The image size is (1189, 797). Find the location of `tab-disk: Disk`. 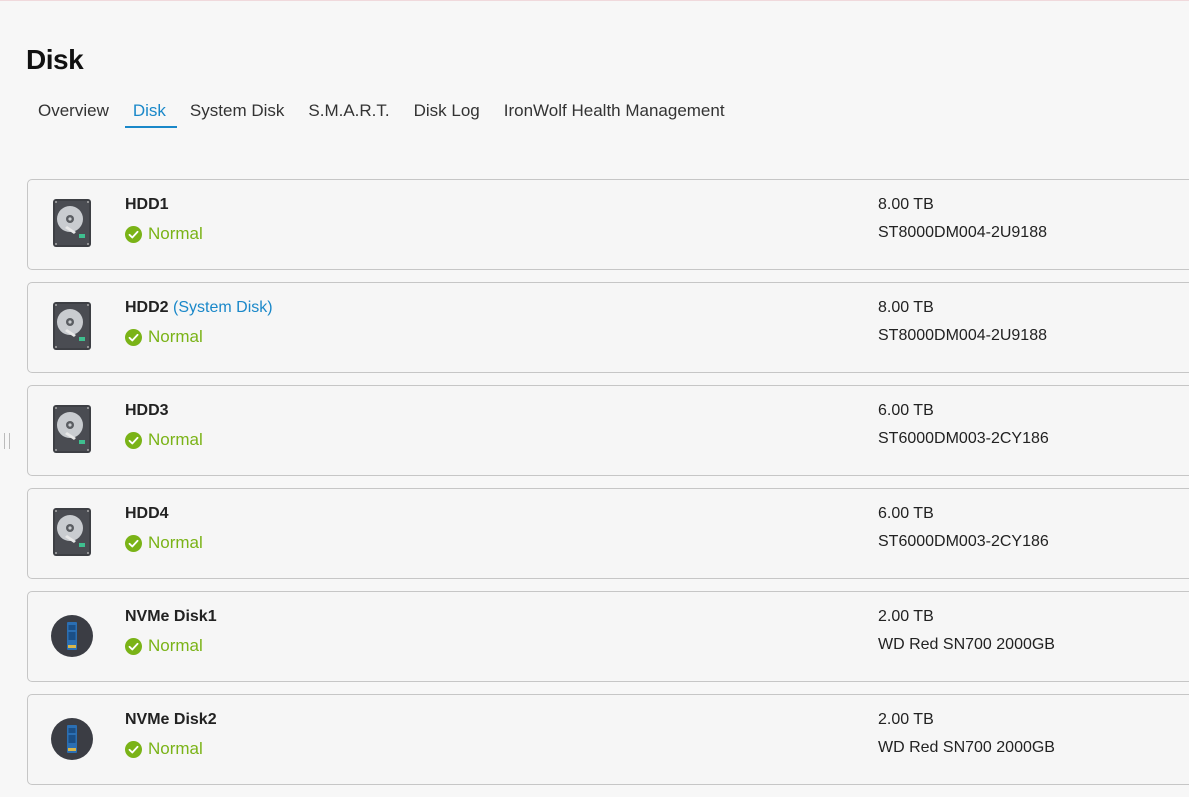

tab-disk: Disk is located at coordinates (149, 113).